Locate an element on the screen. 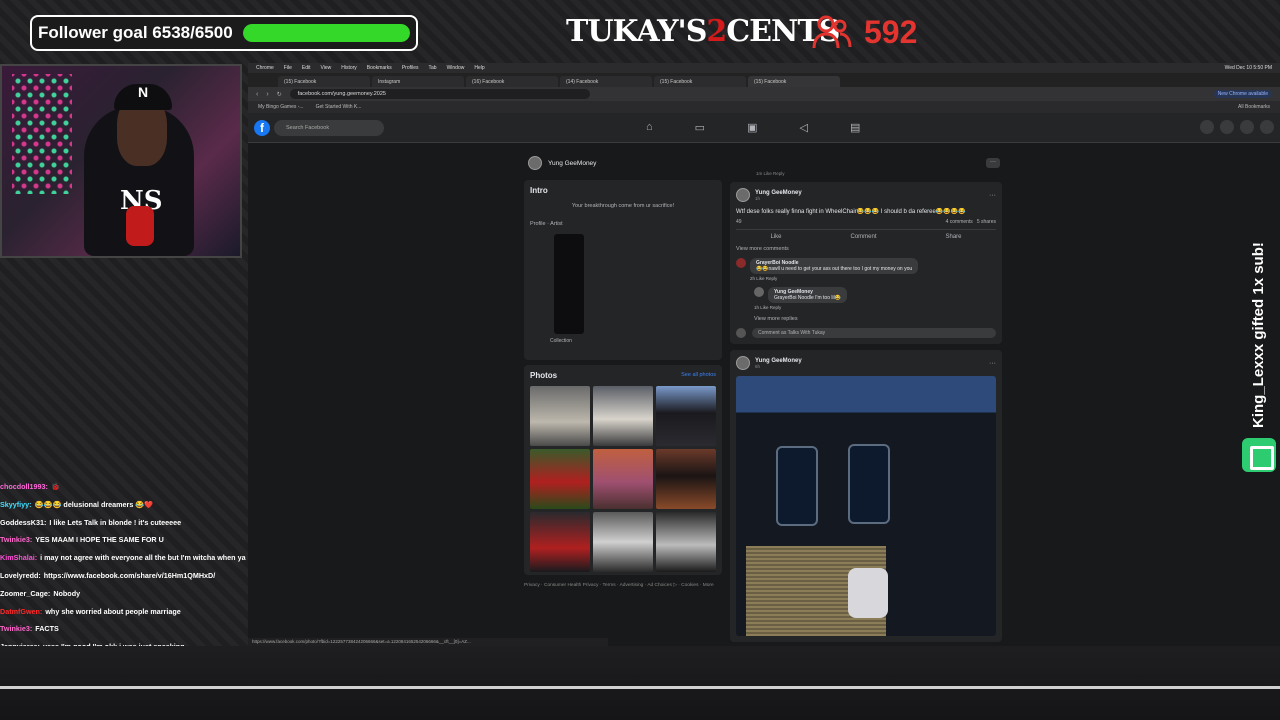 The image size is (1280, 720). comment-count: 4 comments is located at coordinates (959, 222).